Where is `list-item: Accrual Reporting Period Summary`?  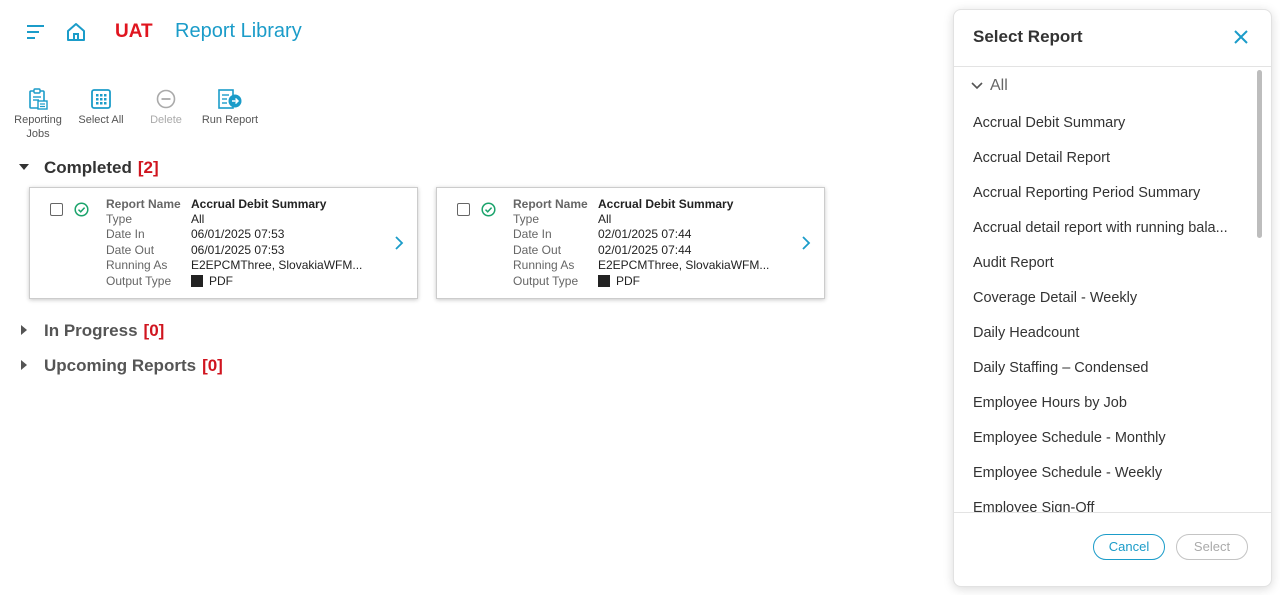 list-item: Accrual Reporting Period Summary is located at coordinates (1108, 193).